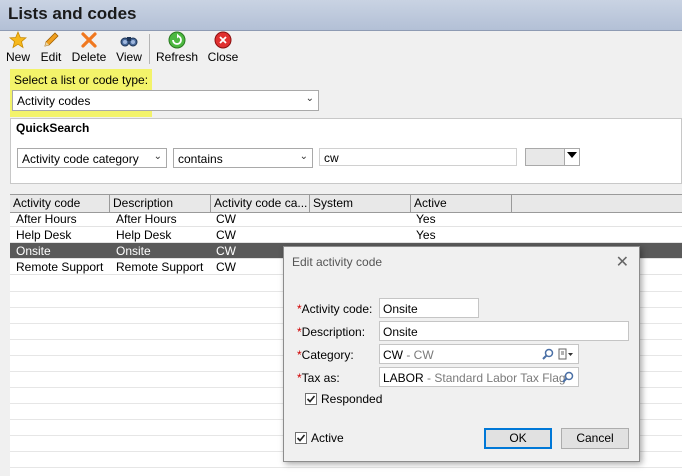 The width and height of the screenshot is (682, 476). What do you see at coordinates (129, 42) in the screenshot?
I see `binoculars-icon` at bounding box center [129, 42].